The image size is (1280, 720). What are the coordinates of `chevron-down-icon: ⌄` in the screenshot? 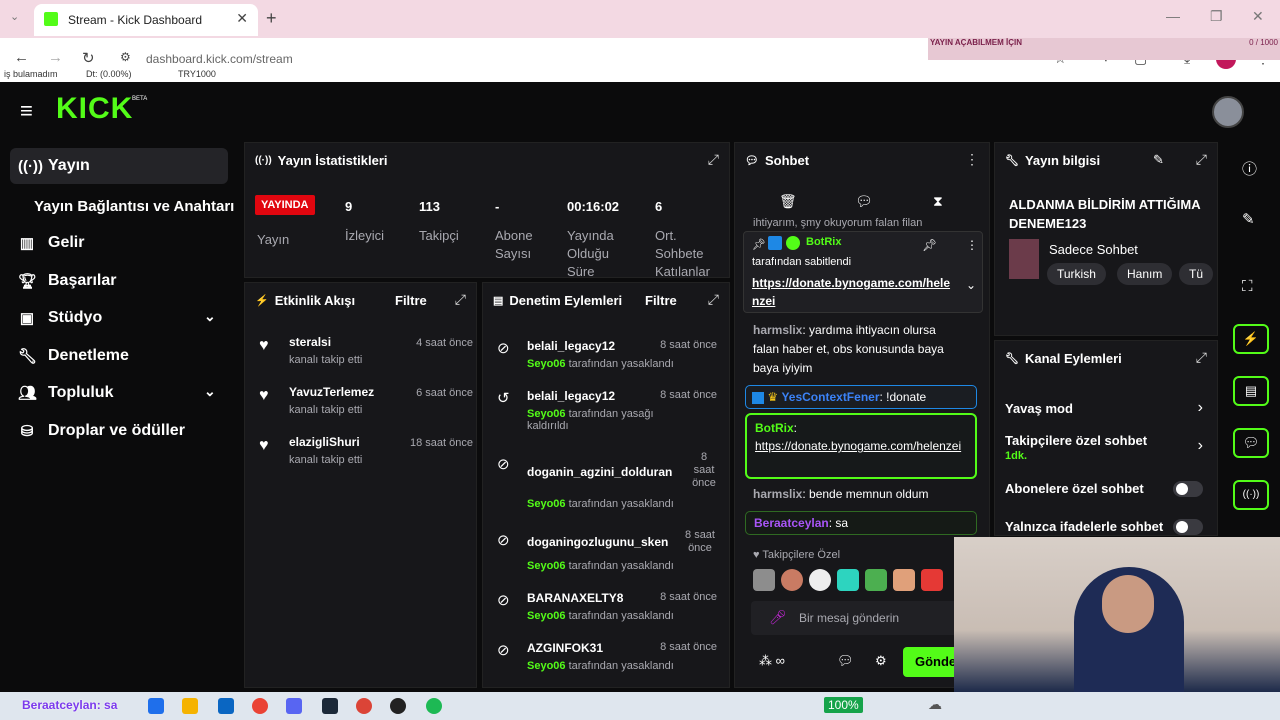 It's located at (971, 285).